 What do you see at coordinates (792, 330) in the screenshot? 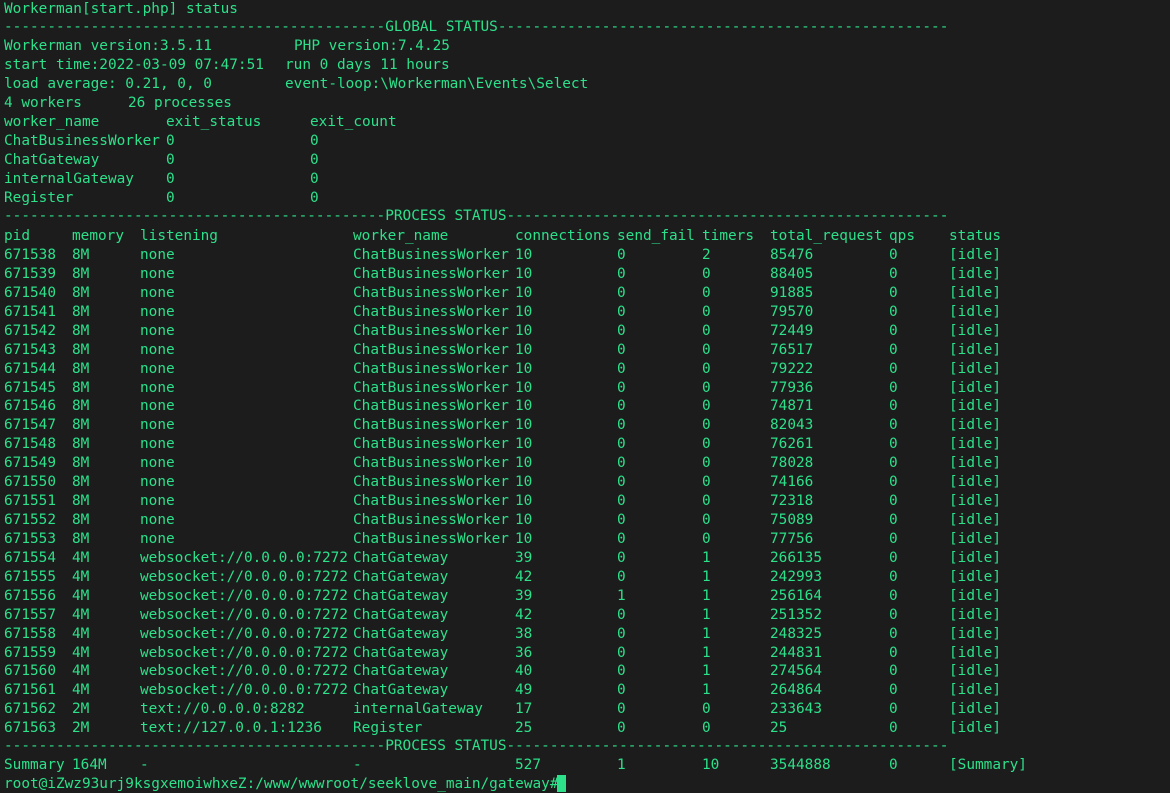
I see `process-total-request: 72449` at bounding box center [792, 330].